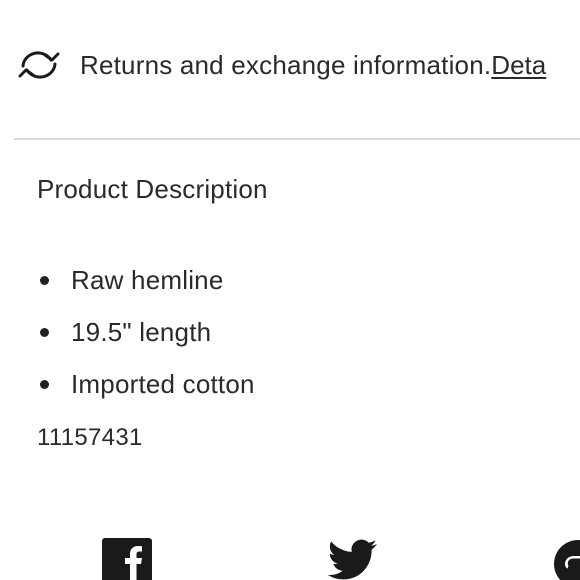  I want to click on returns-info-text: Returns and exchange information., so click(286, 64).